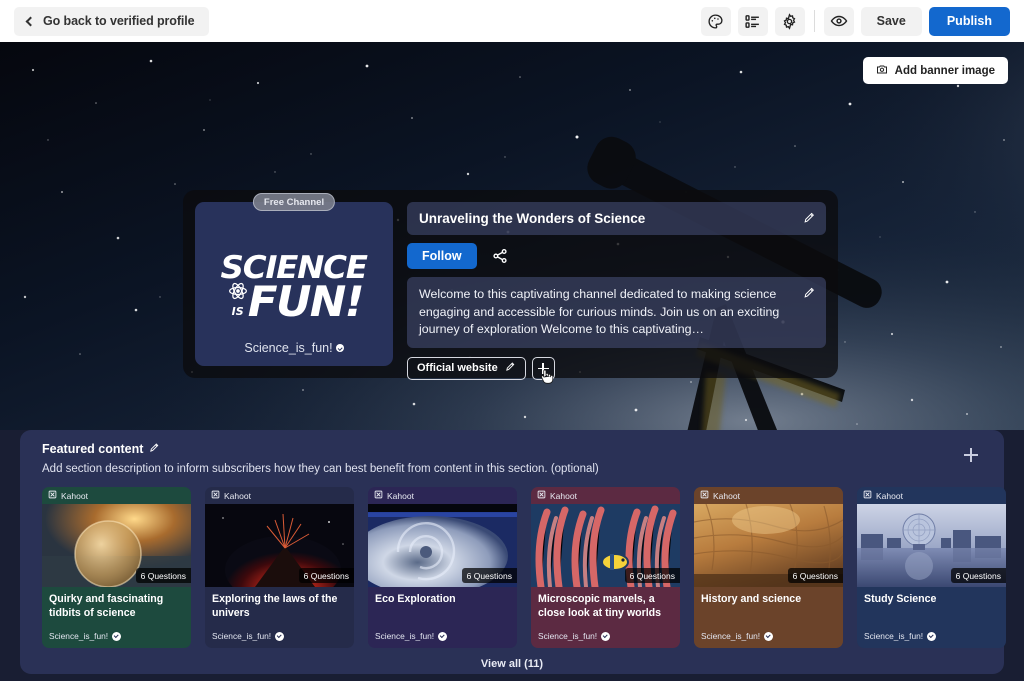  I want to click on channel-links-row: Official website, so click(616, 370).